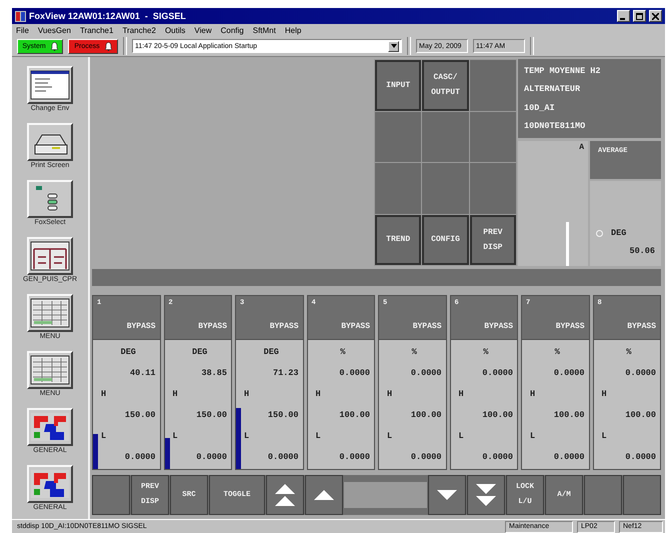 The height and width of the screenshot is (533, 669). Describe the element at coordinates (445, 239) in the screenshot. I see `keypad-button: CONFIG` at that location.